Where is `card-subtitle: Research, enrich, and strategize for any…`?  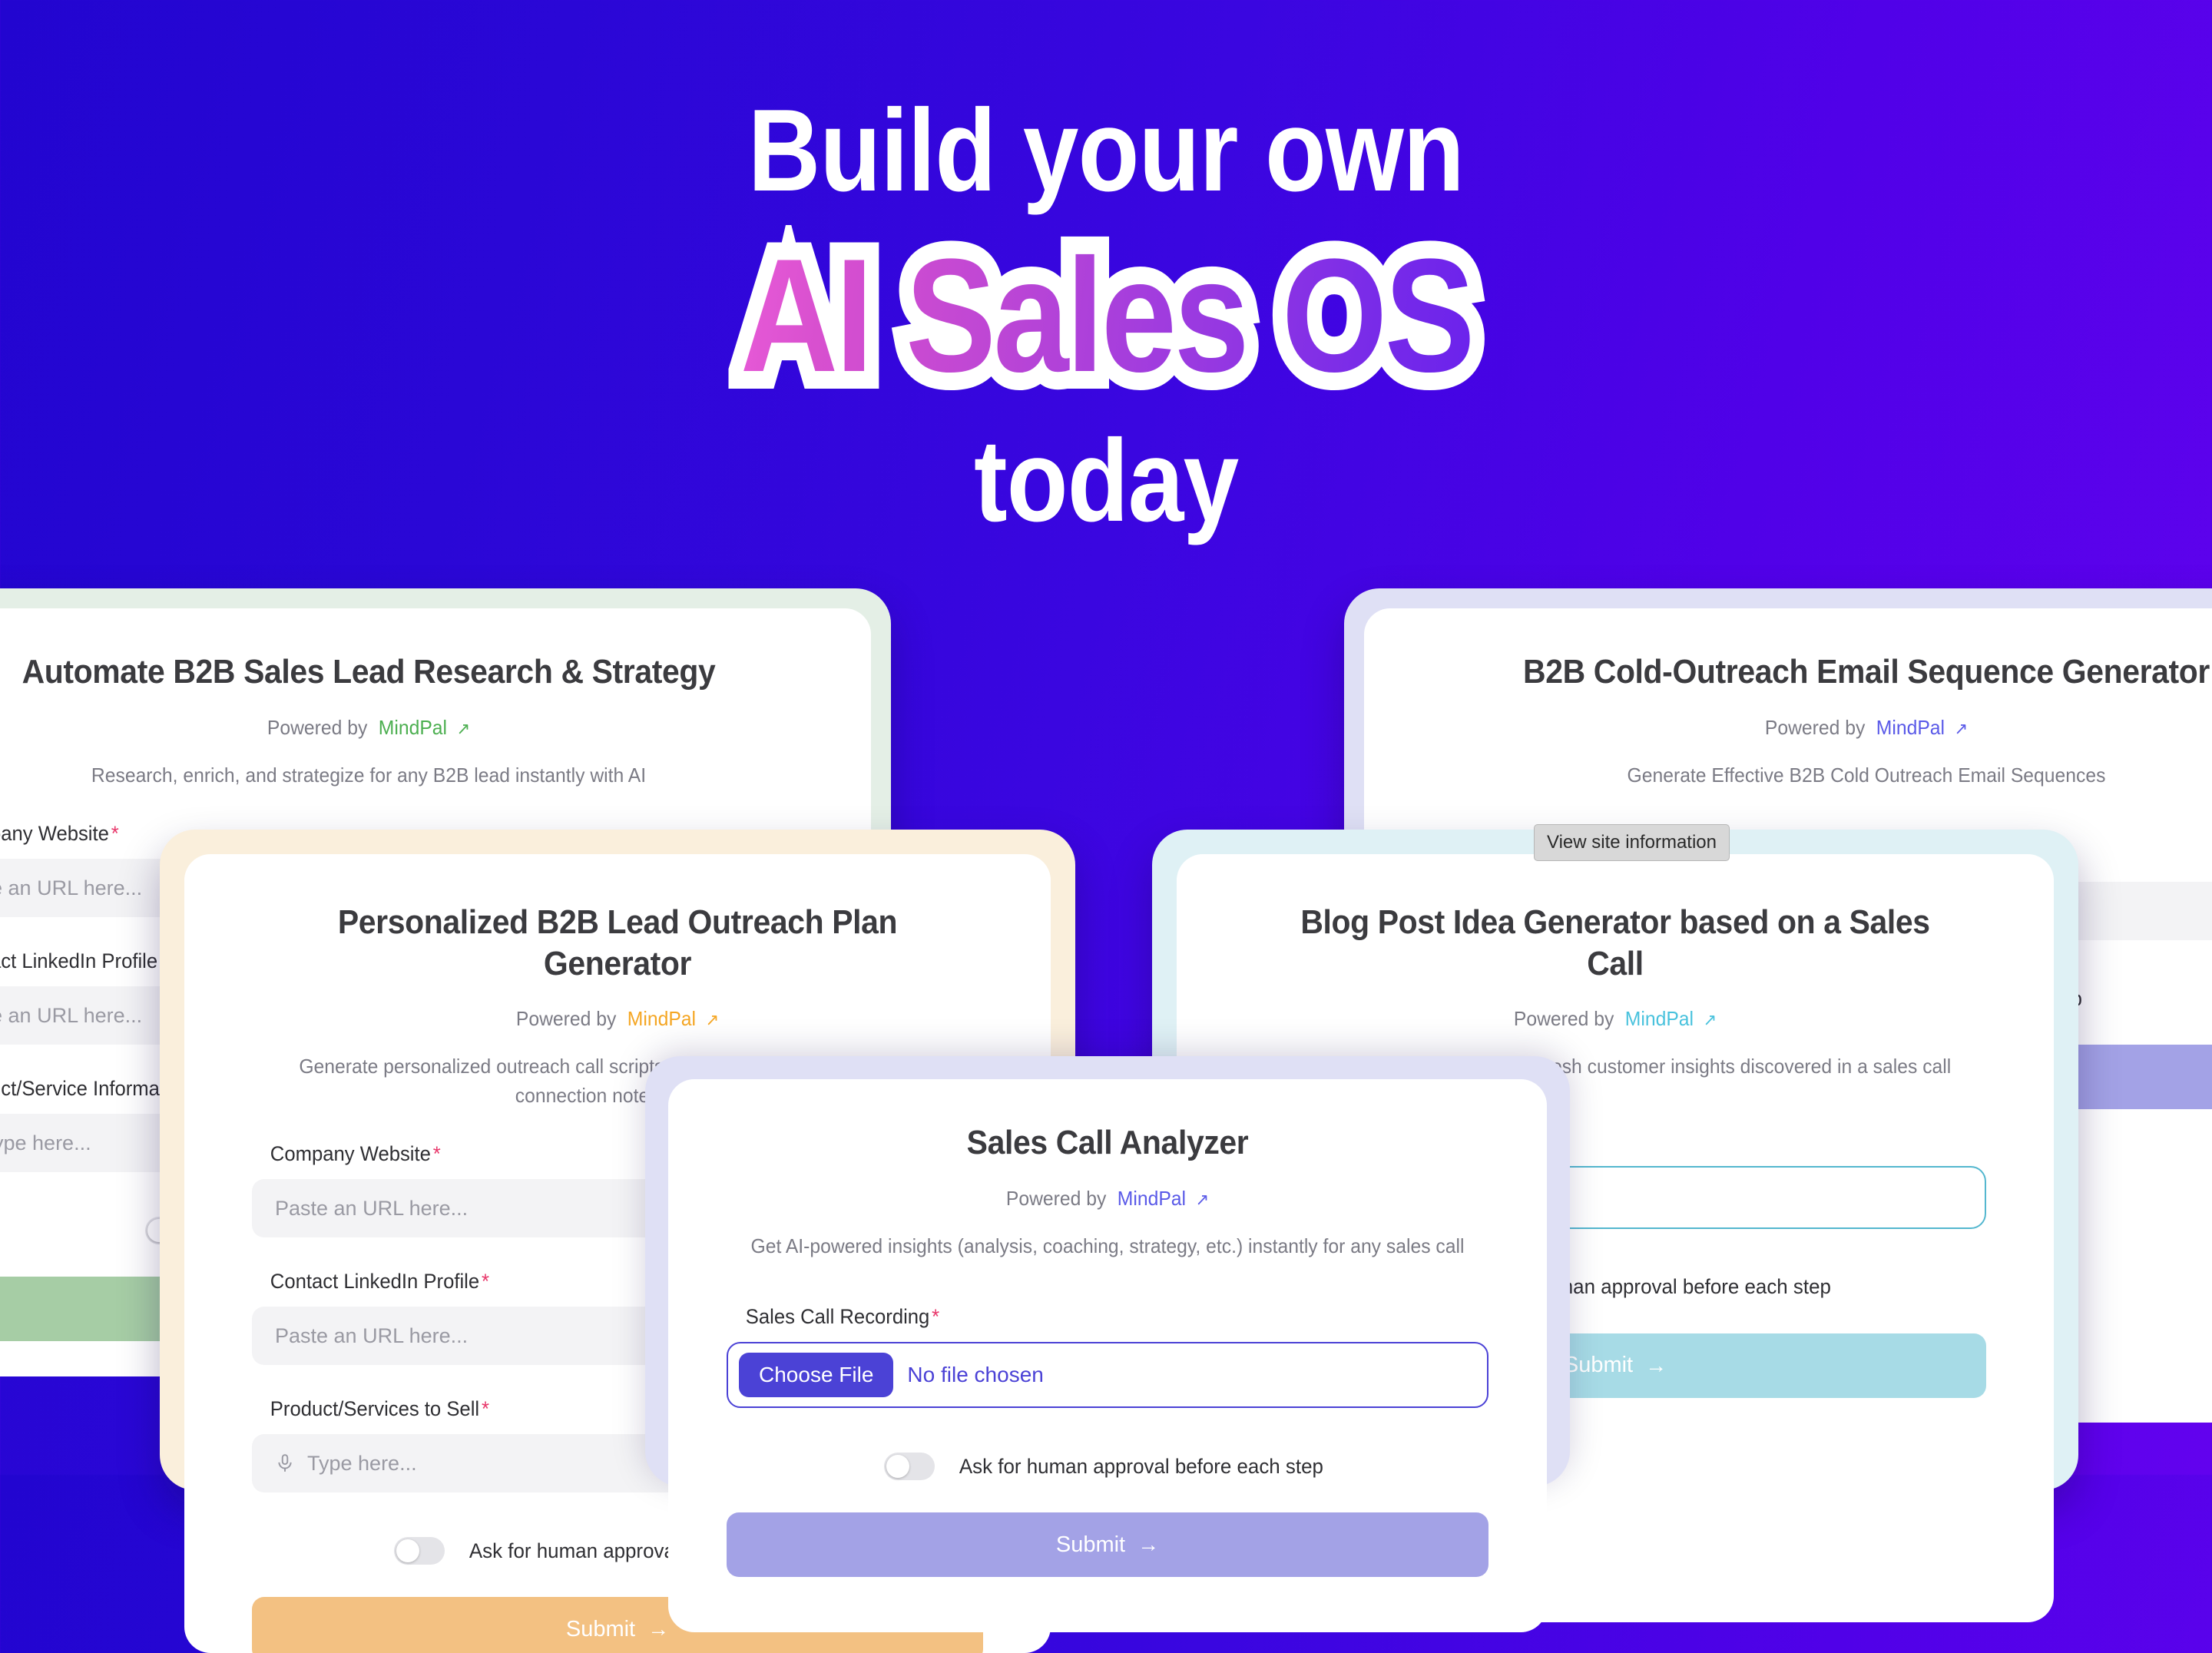 card-subtitle: Research, enrich, and strategize for any… is located at coordinates (369, 775).